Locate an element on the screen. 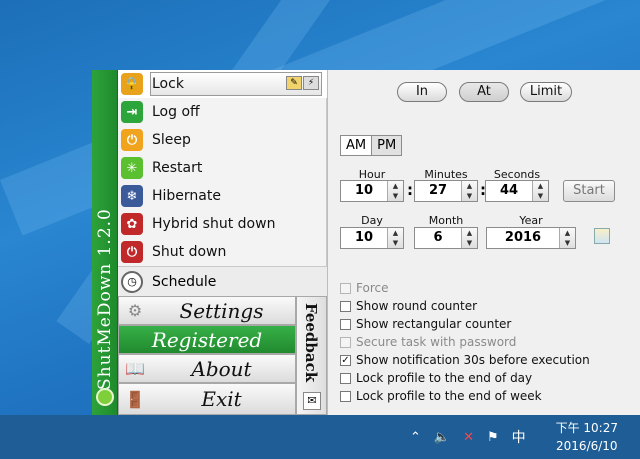 This screenshot has height=459, width=640. gears-icon: ⚙ is located at coordinates (135, 310).